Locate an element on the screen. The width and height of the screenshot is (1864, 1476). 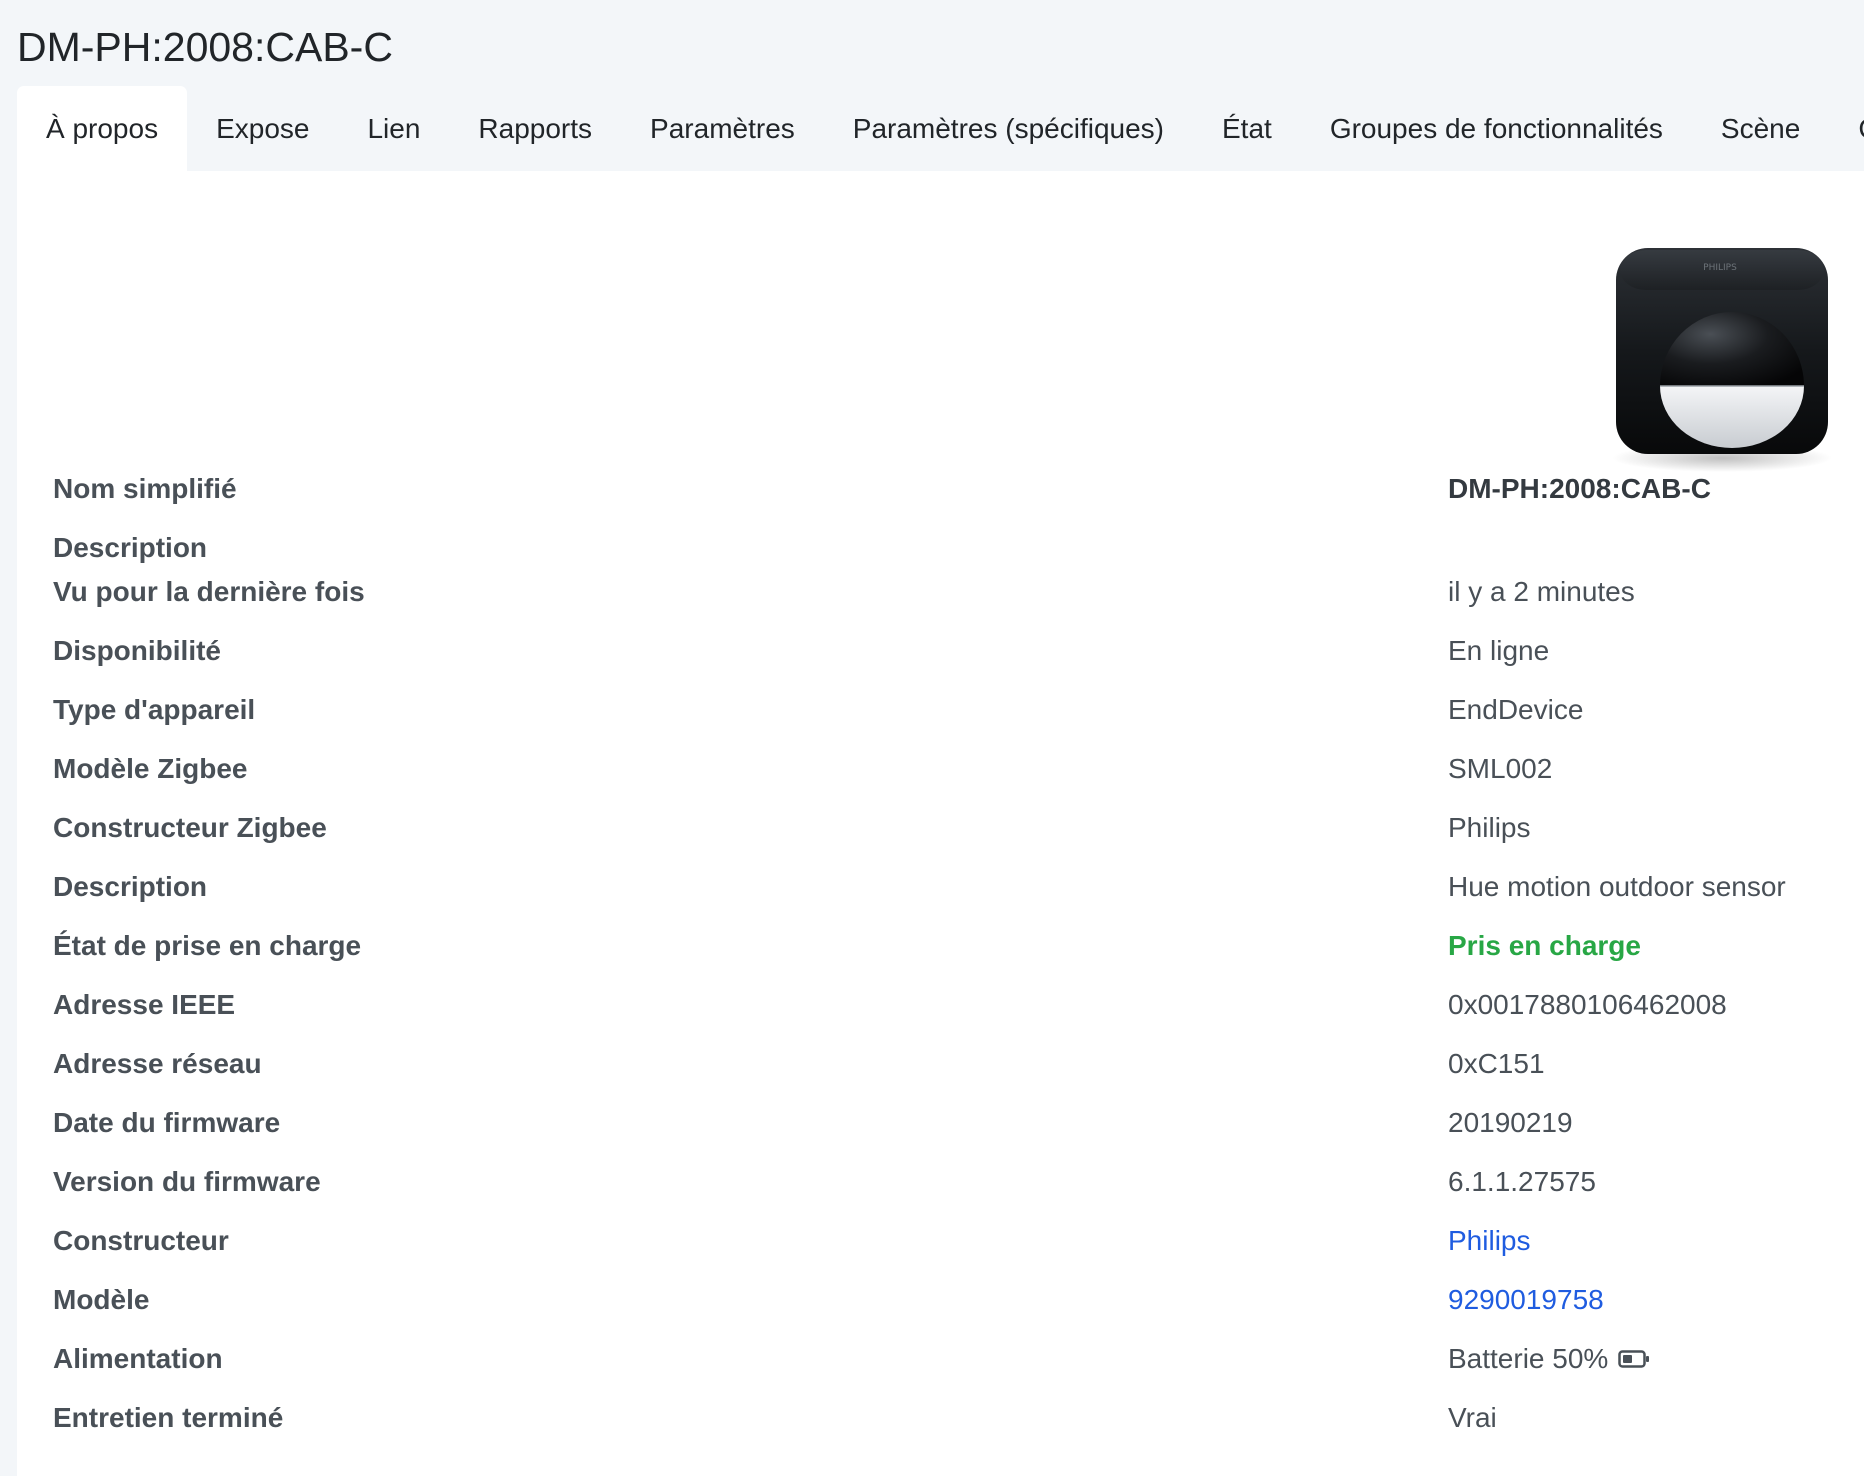
detail-row-nom-simplifie: Nom simplifié DM-PH:2008:CAB-C is located at coordinates (953, 489).